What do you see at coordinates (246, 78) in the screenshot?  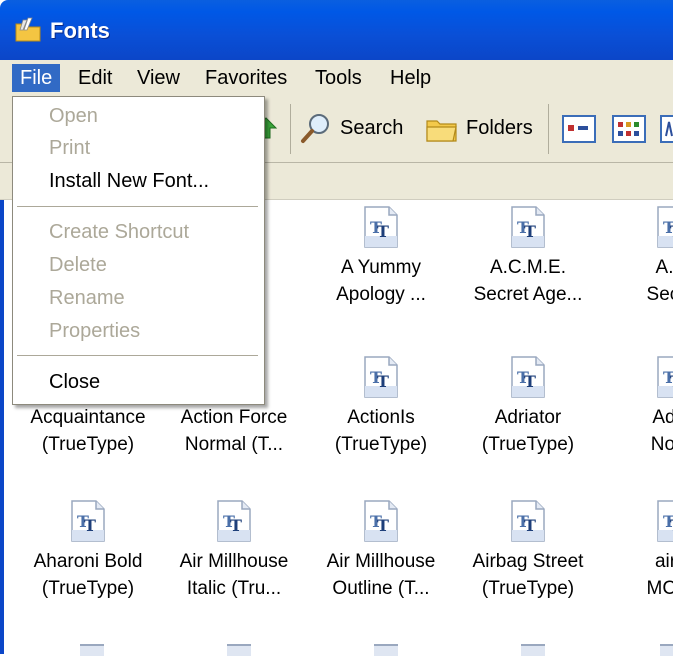 I see `menu-favorites: Favorites` at bounding box center [246, 78].